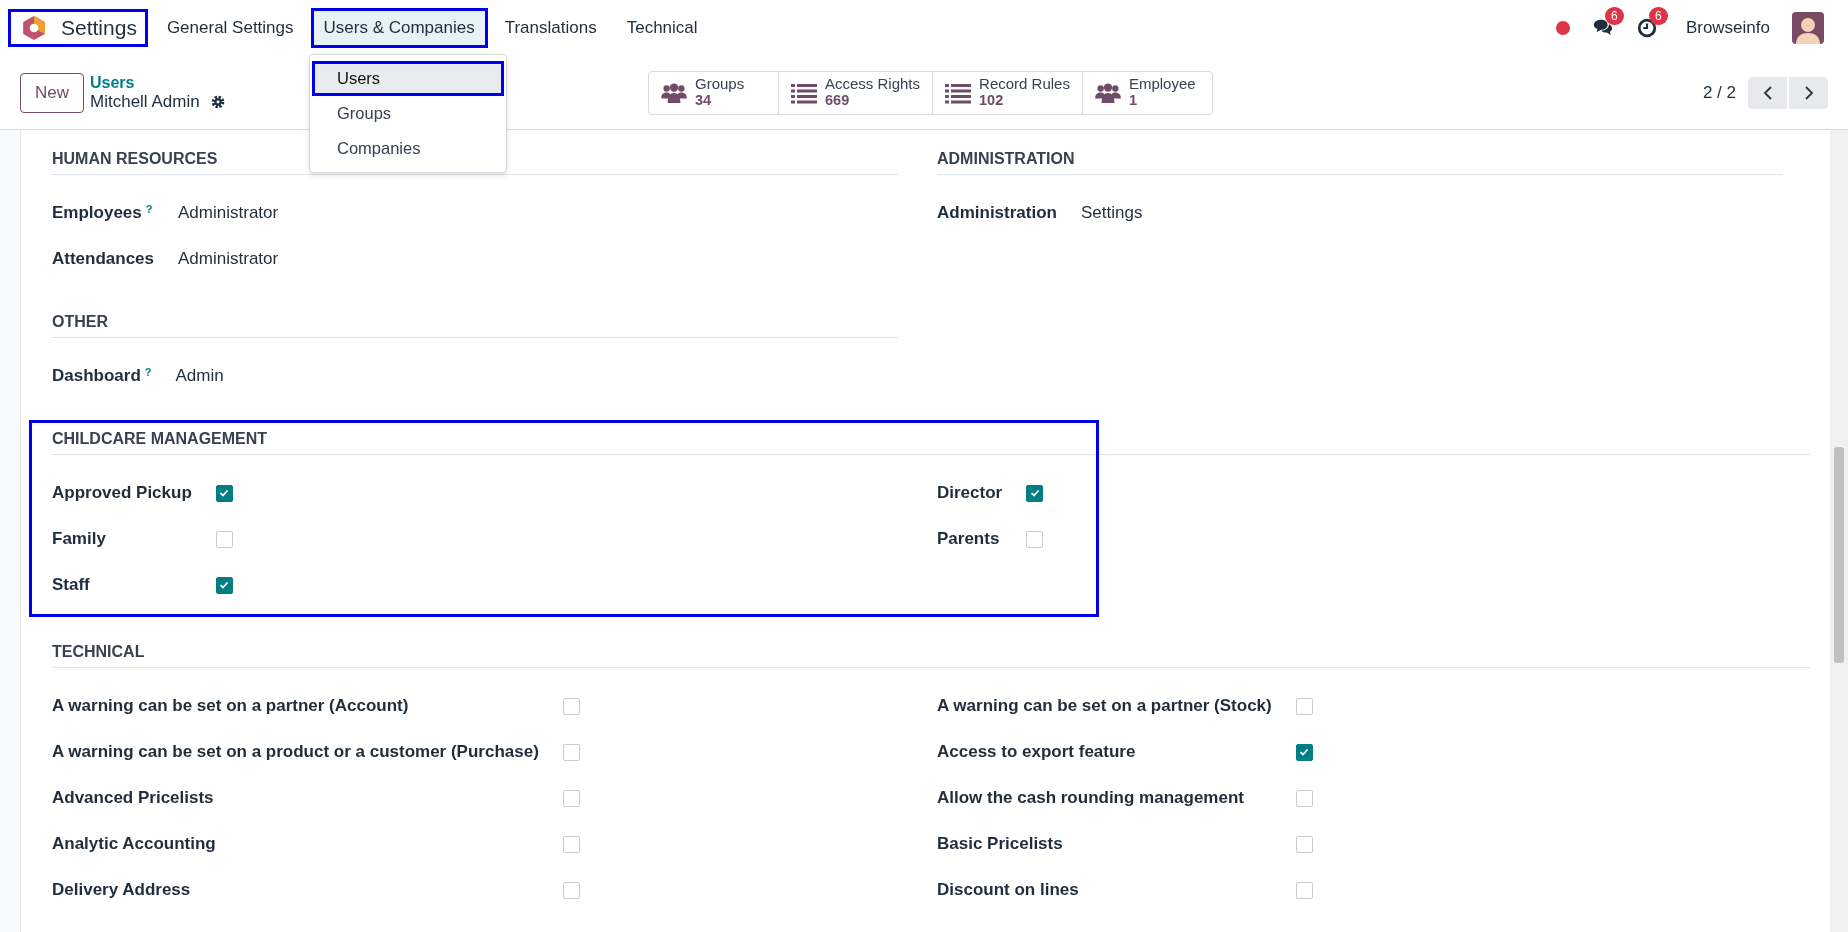  Describe the element at coordinates (703, 100) in the screenshot. I see `stat-value: 34` at that location.